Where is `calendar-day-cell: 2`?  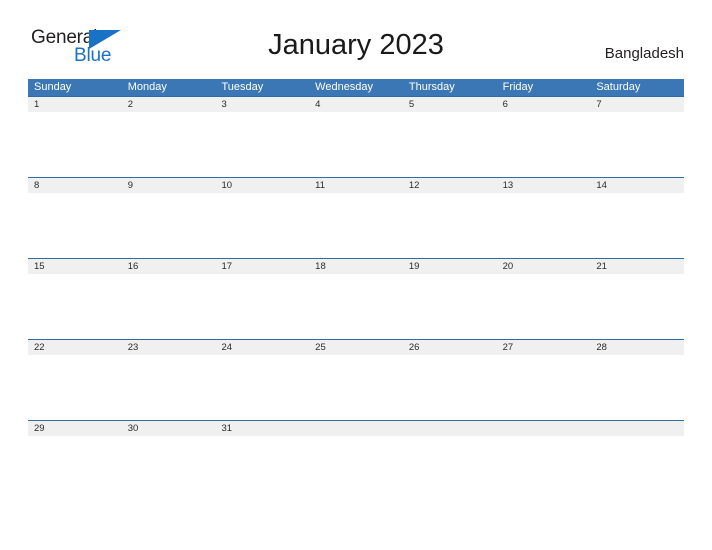 calendar-day-cell: 2 is located at coordinates (169, 104).